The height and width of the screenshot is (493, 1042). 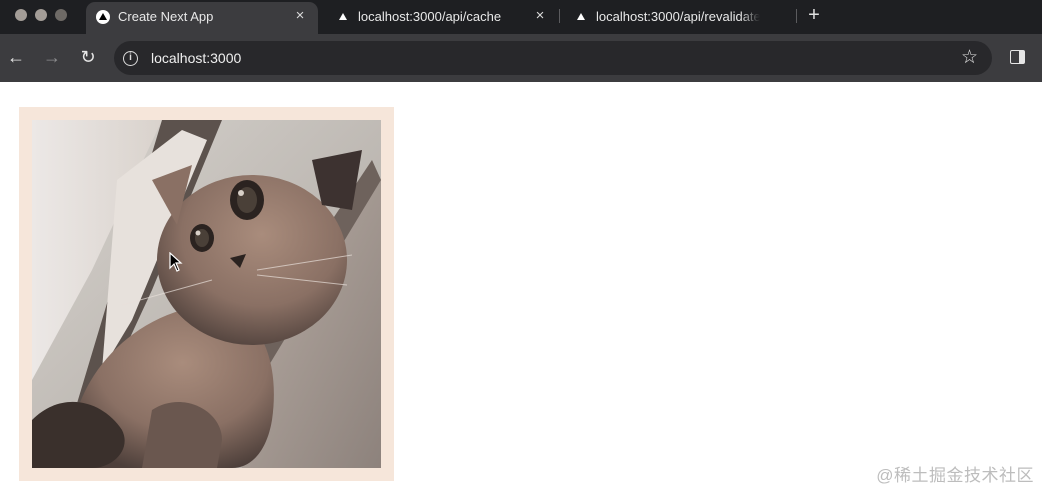 I want to click on back-arrow-icon: ←, so click(x=16, y=57).